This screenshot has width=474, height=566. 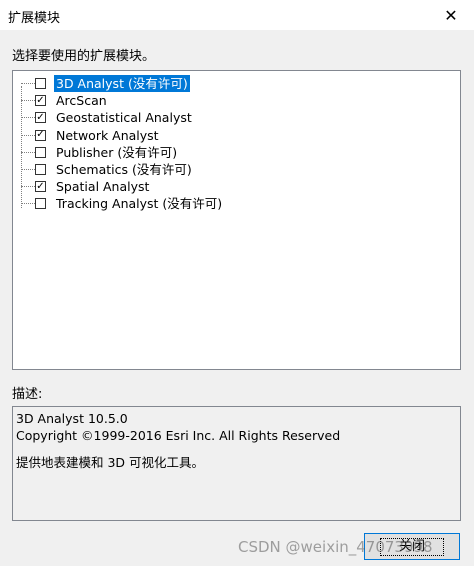 What do you see at coordinates (107, 135) in the screenshot?
I see `extension-label: Network Analyst` at bounding box center [107, 135].